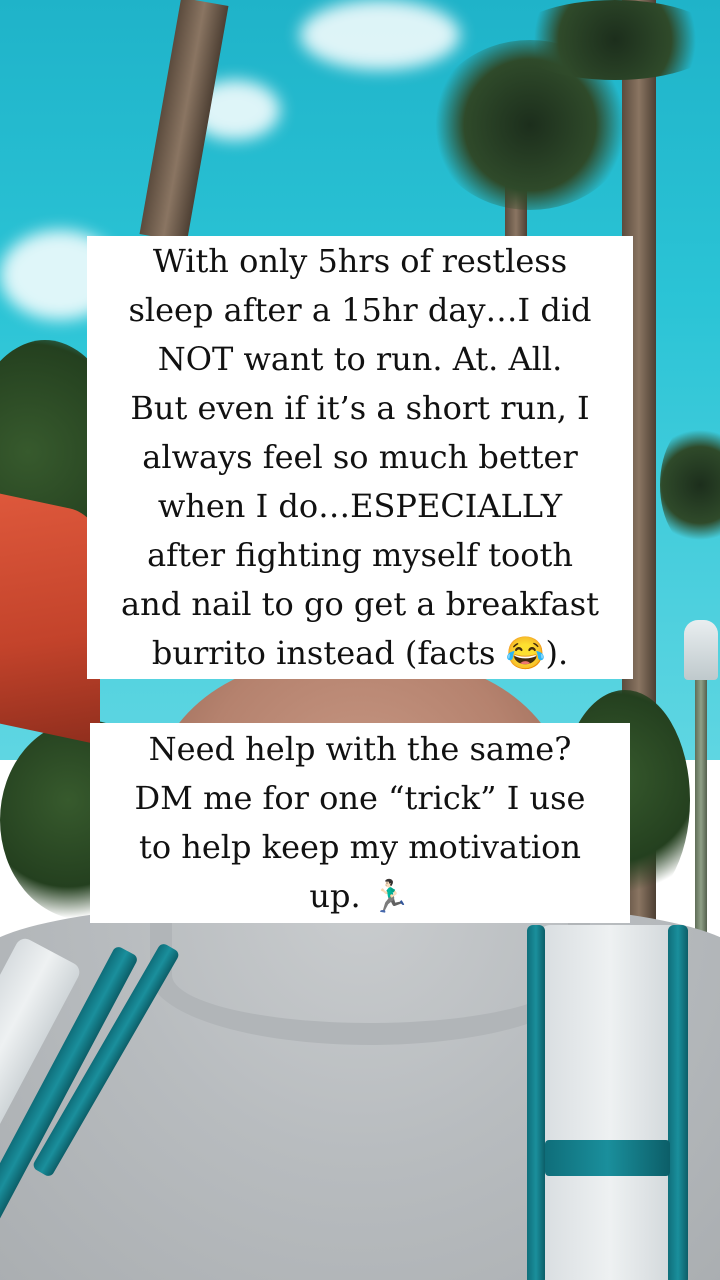  What do you see at coordinates (701, 810) in the screenshot?
I see `street-lamp-post` at bounding box center [701, 810].